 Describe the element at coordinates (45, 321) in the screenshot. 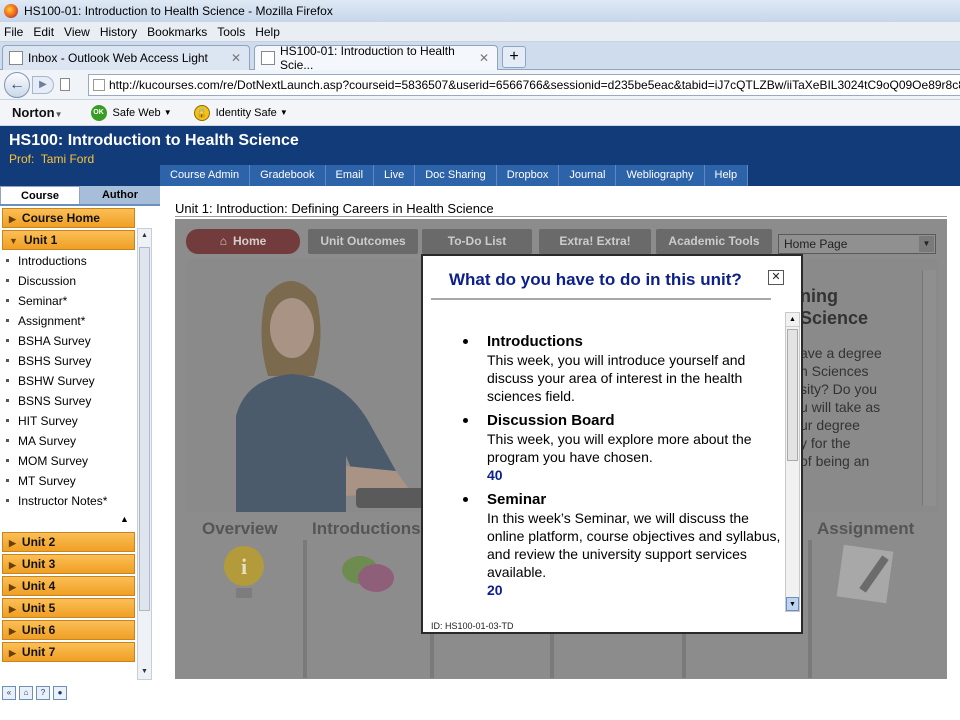

I see `sidebar-item-assignment: Assignment*` at that location.